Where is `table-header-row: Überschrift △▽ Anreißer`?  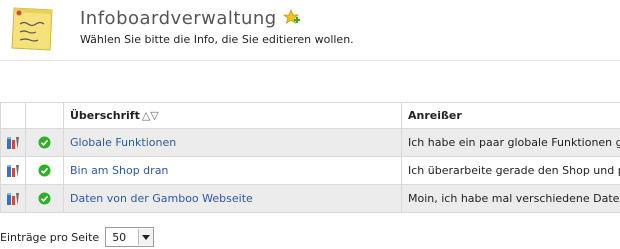 table-header-row: Überschrift △▽ Anreißer is located at coordinates (310, 115).